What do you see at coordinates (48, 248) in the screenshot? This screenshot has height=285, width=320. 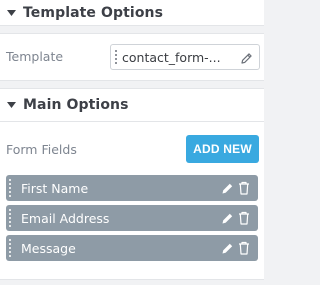 I see `form-field-label: Message` at bounding box center [48, 248].